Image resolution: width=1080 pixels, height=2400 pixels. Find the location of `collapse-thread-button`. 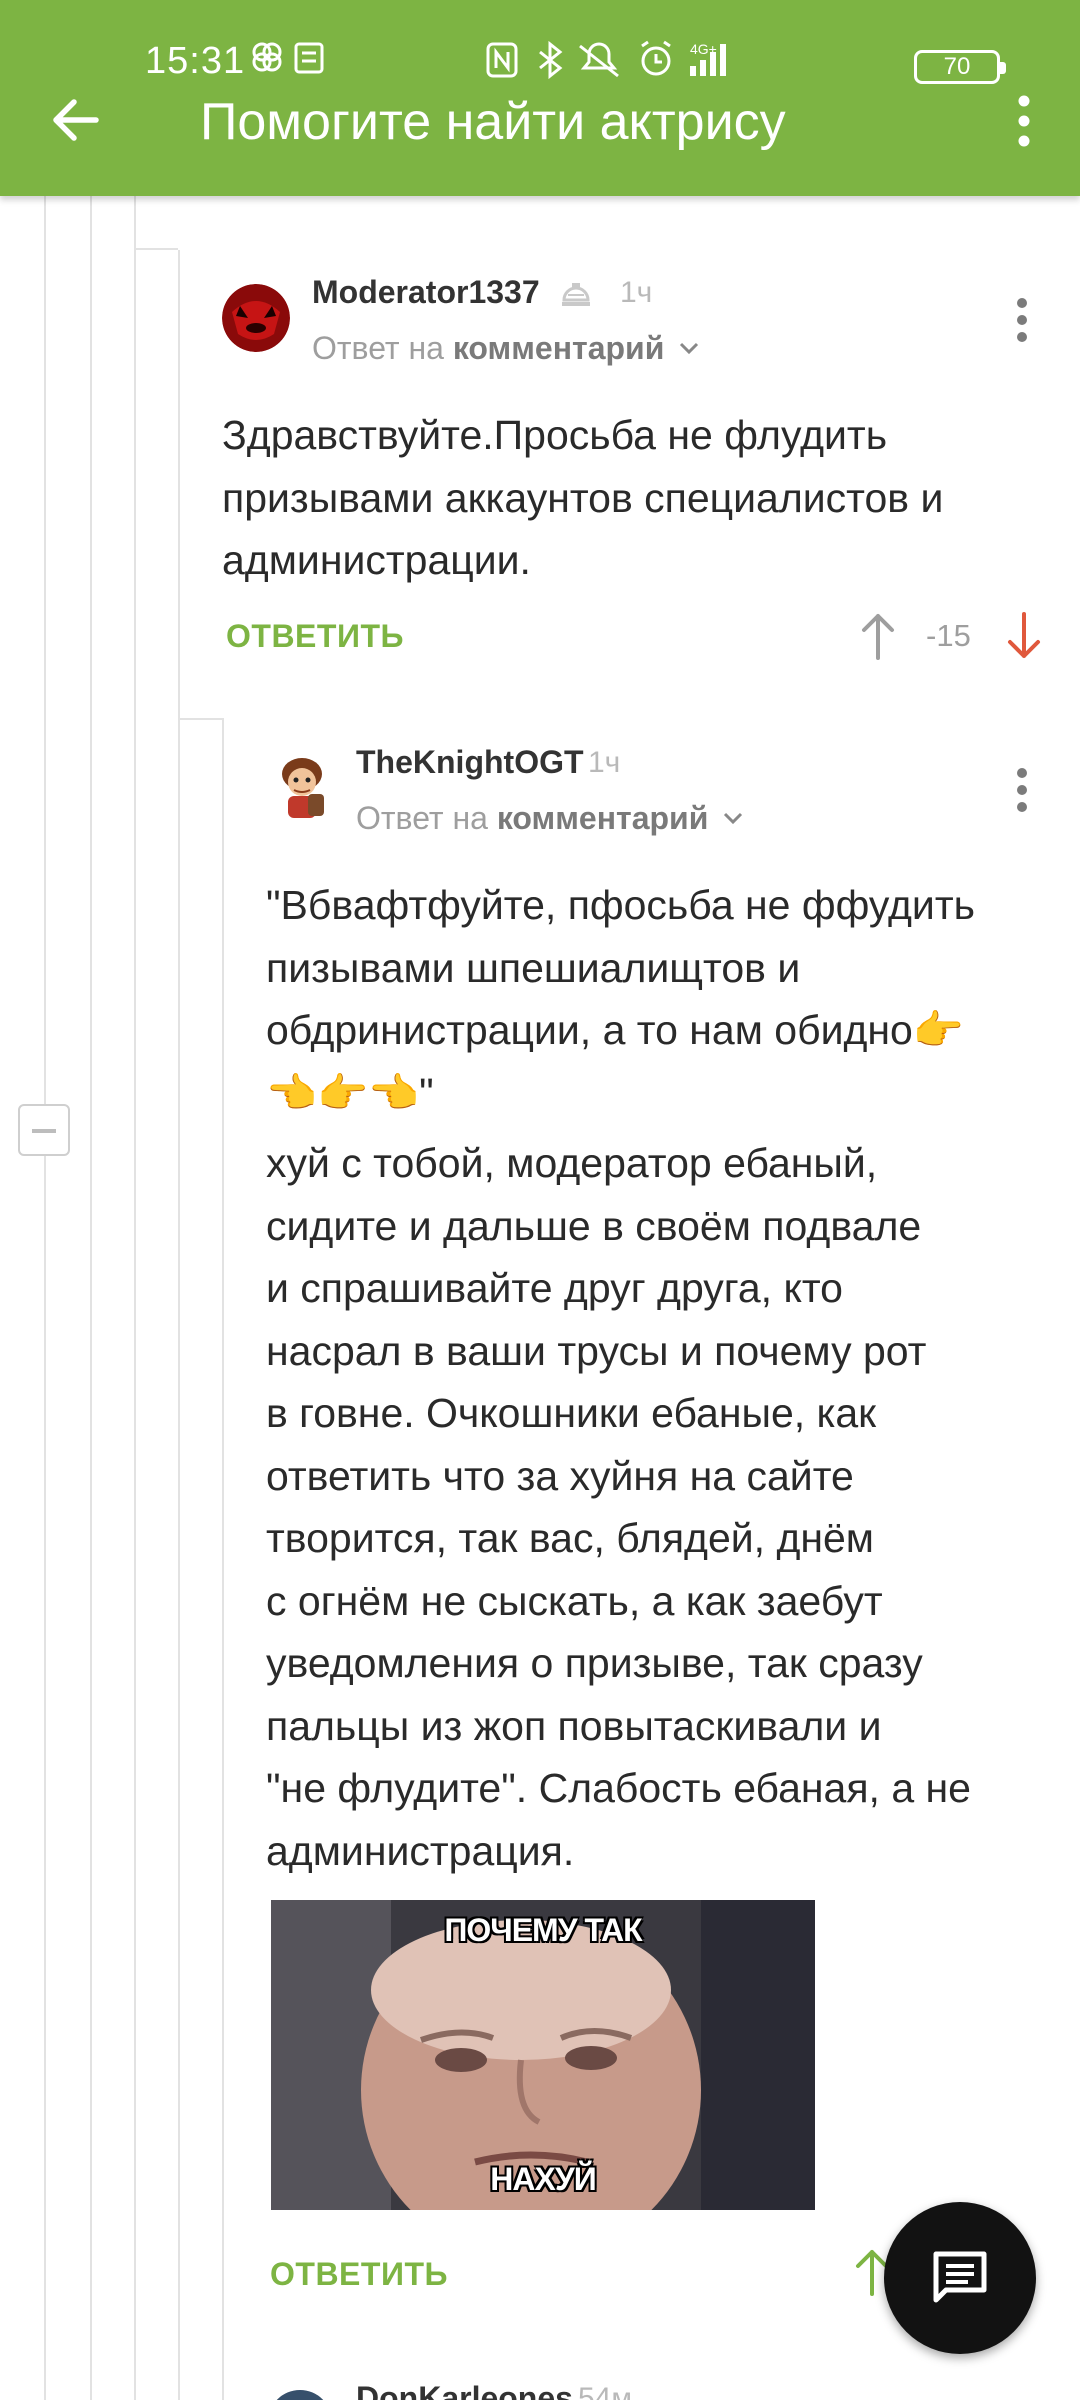

collapse-thread-button is located at coordinates (44, 1130).